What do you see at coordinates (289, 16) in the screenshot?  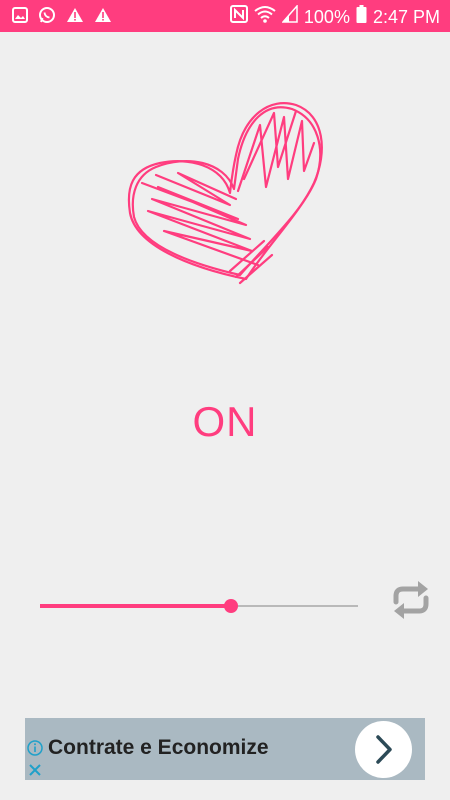 I see `signal-icon` at bounding box center [289, 16].